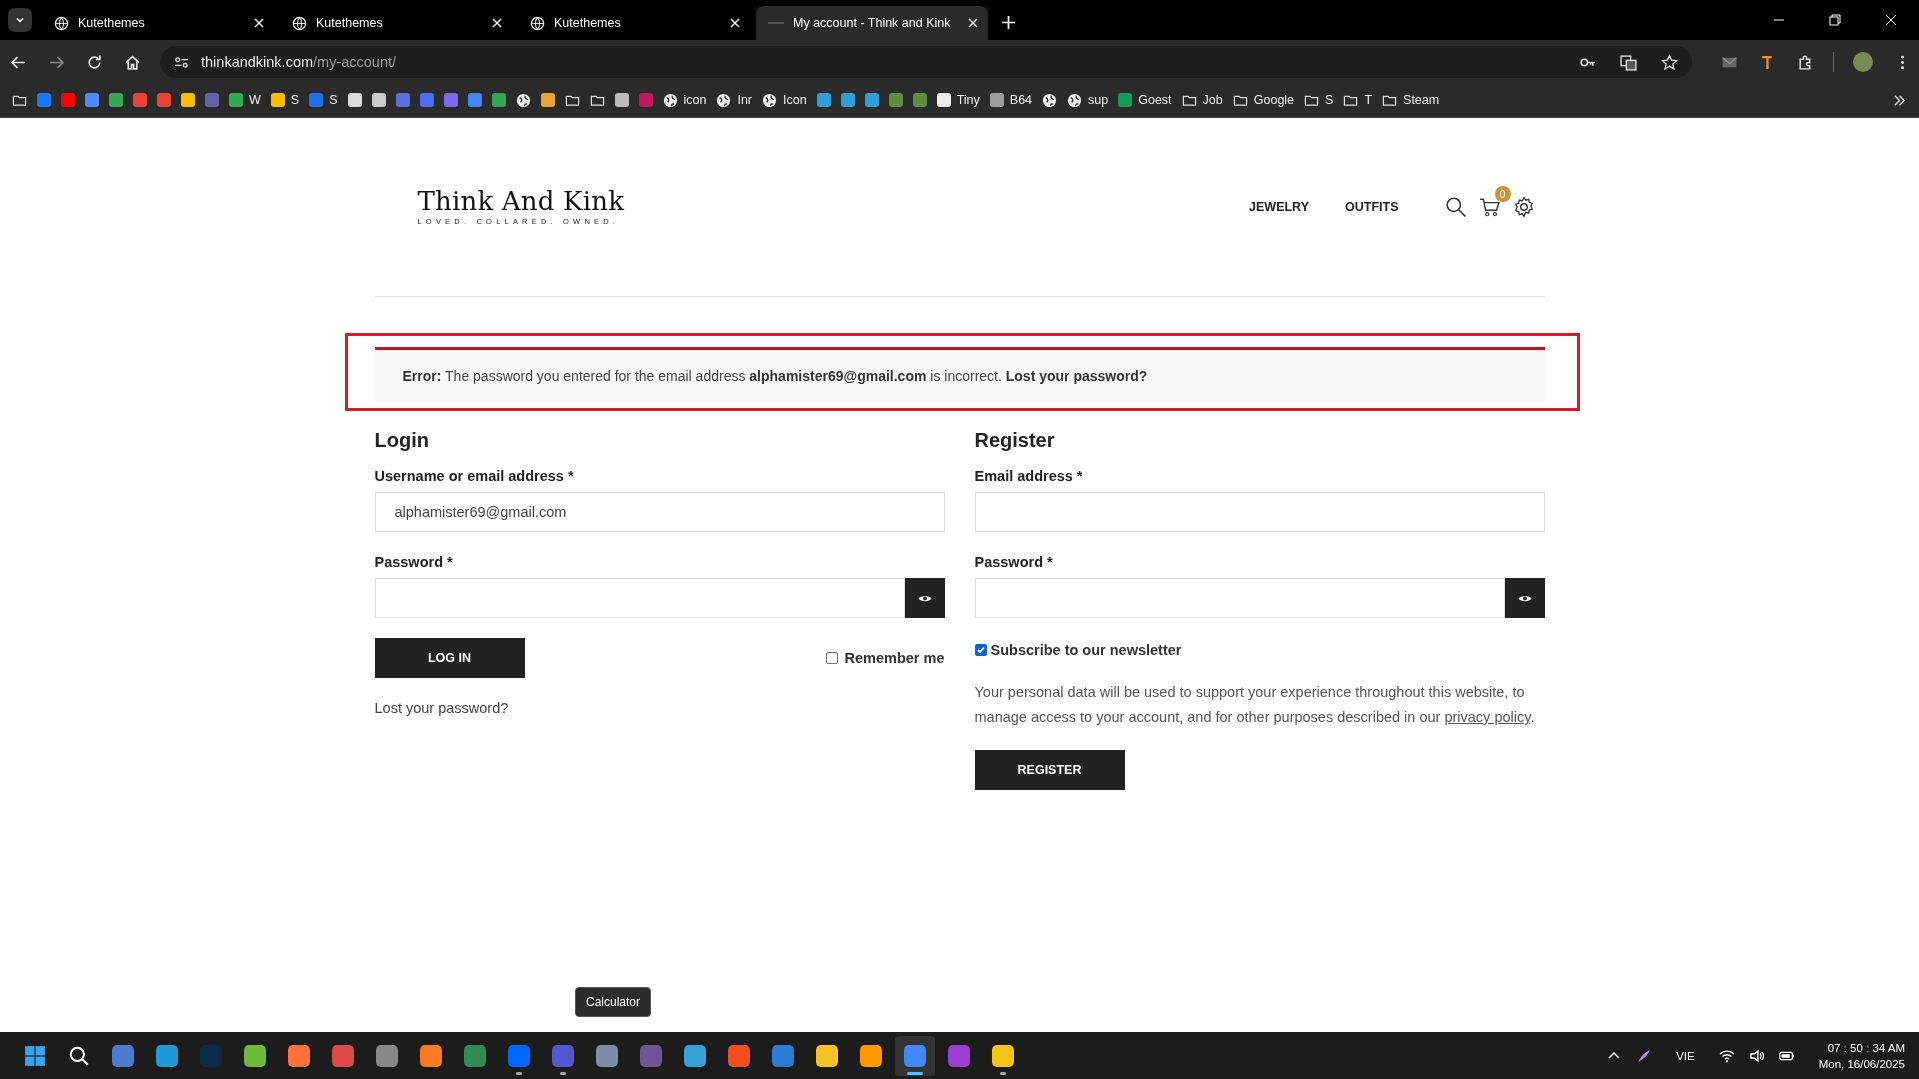 Image resolution: width=1919 pixels, height=1079 pixels. I want to click on remember-label: Remember me, so click(894, 658).